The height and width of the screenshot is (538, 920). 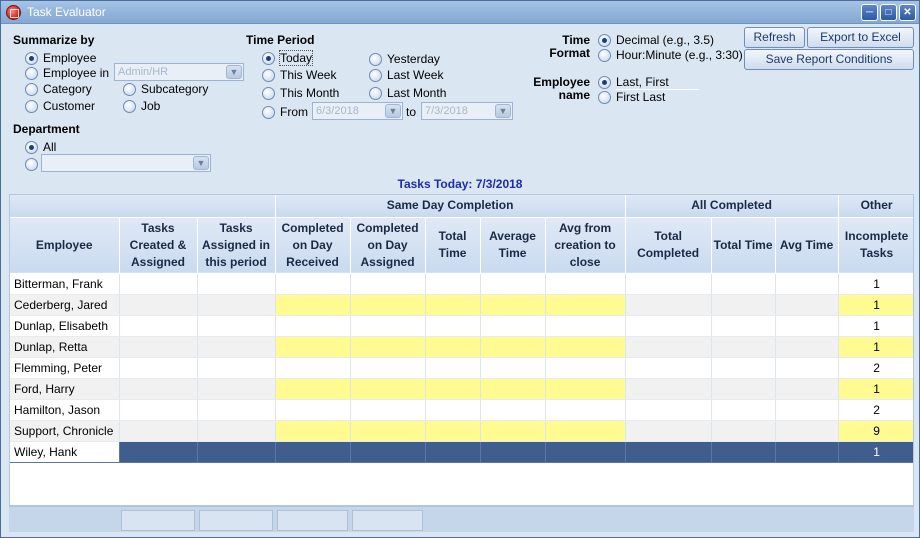 What do you see at coordinates (907, 12) in the screenshot?
I see `close-button: ✕` at bounding box center [907, 12].